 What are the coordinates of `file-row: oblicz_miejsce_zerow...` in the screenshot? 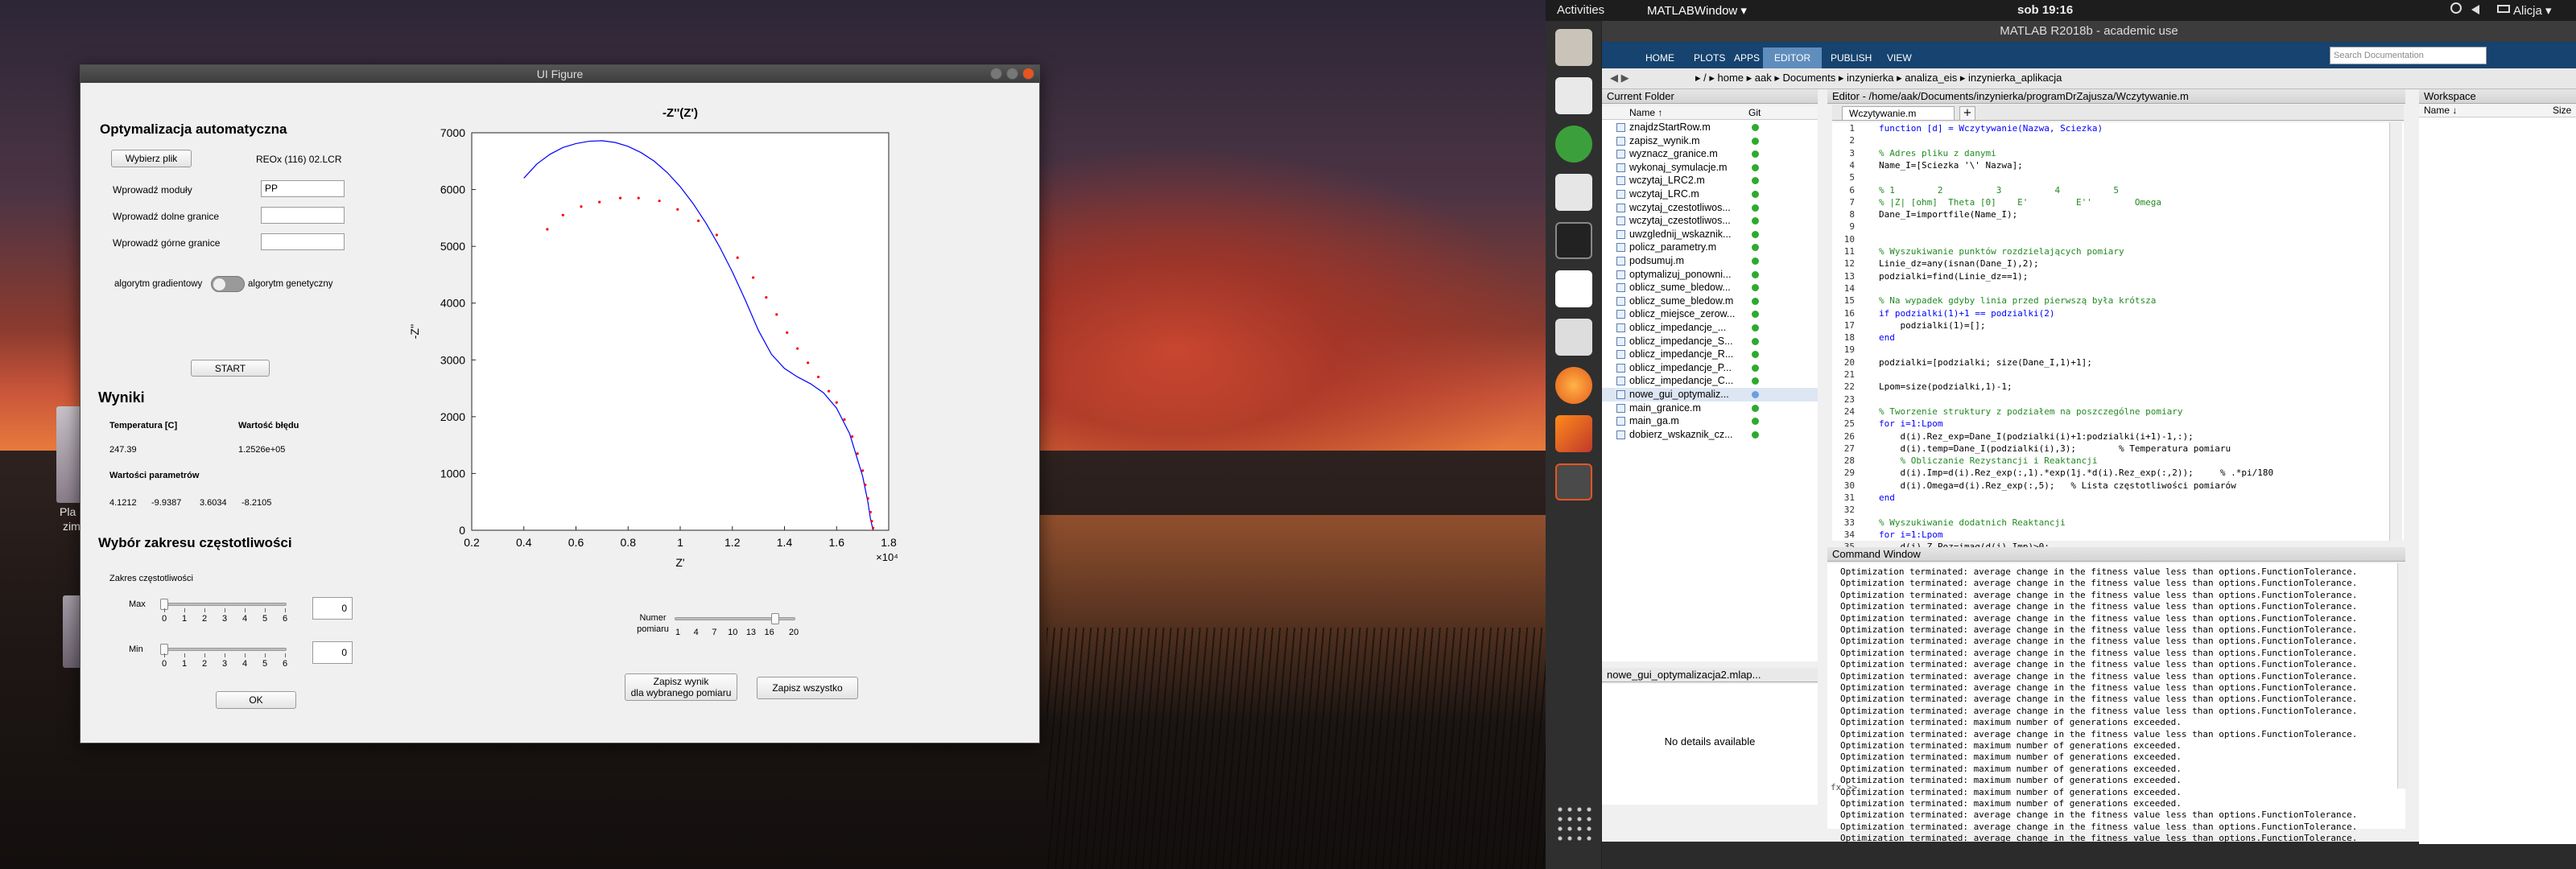 It's located at (1710, 314).